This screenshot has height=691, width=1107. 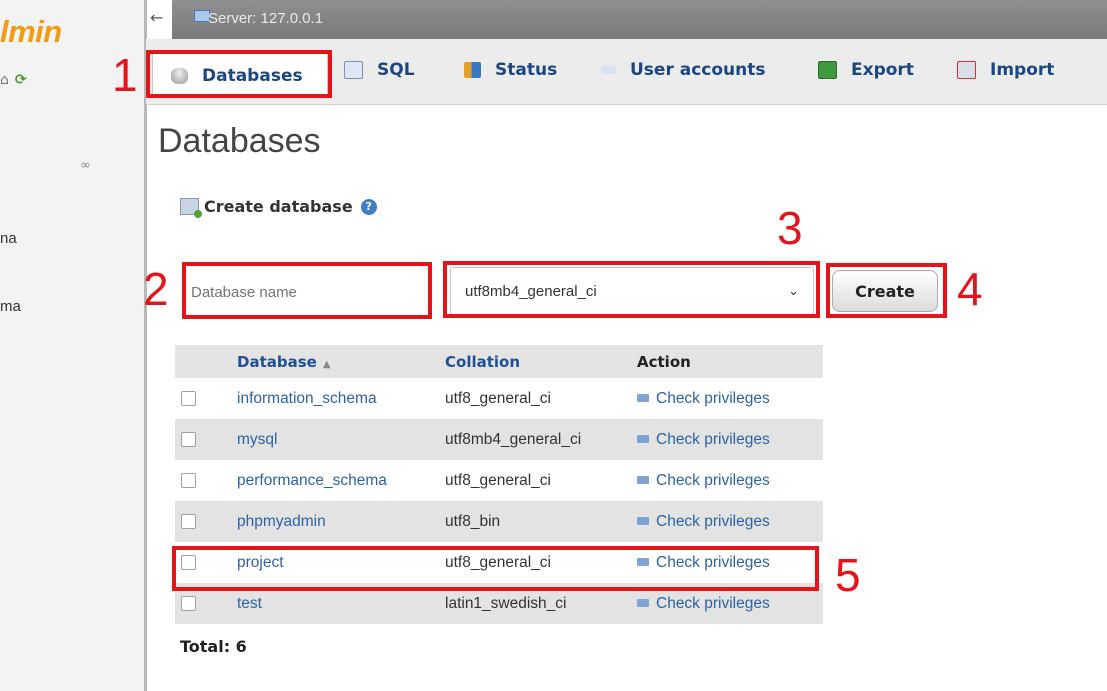 I want to click on create-database-icon, so click(x=191, y=208).